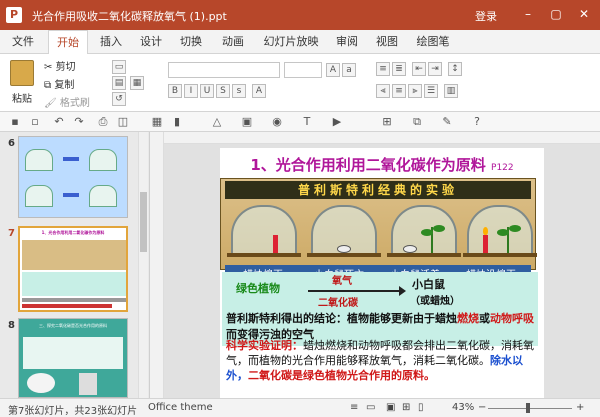 The image size is (600, 417). I want to click on zoom-slider-knob, so click(528, 408).